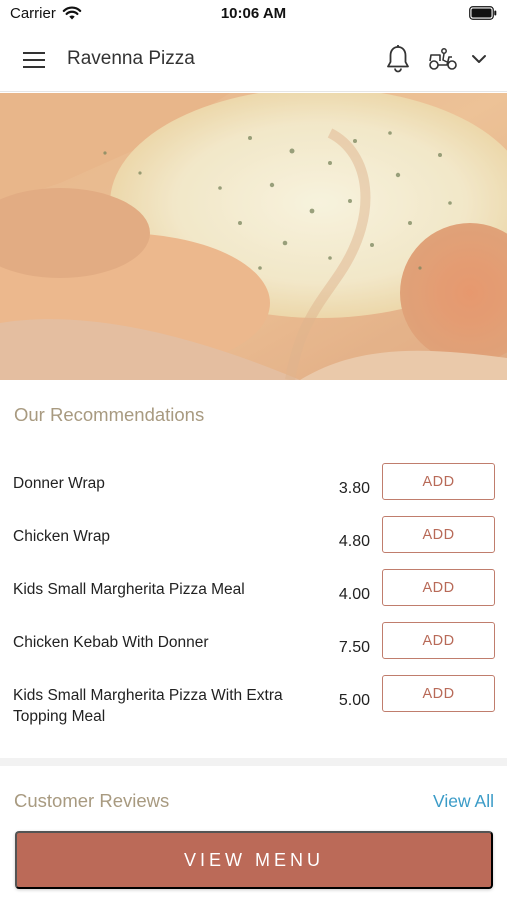 Image resolution: width=507 pixels, height=900 pixels. Describe the element at coordinates (354, 541) in the screenshot. I see `item-price: 4.80` at that location.